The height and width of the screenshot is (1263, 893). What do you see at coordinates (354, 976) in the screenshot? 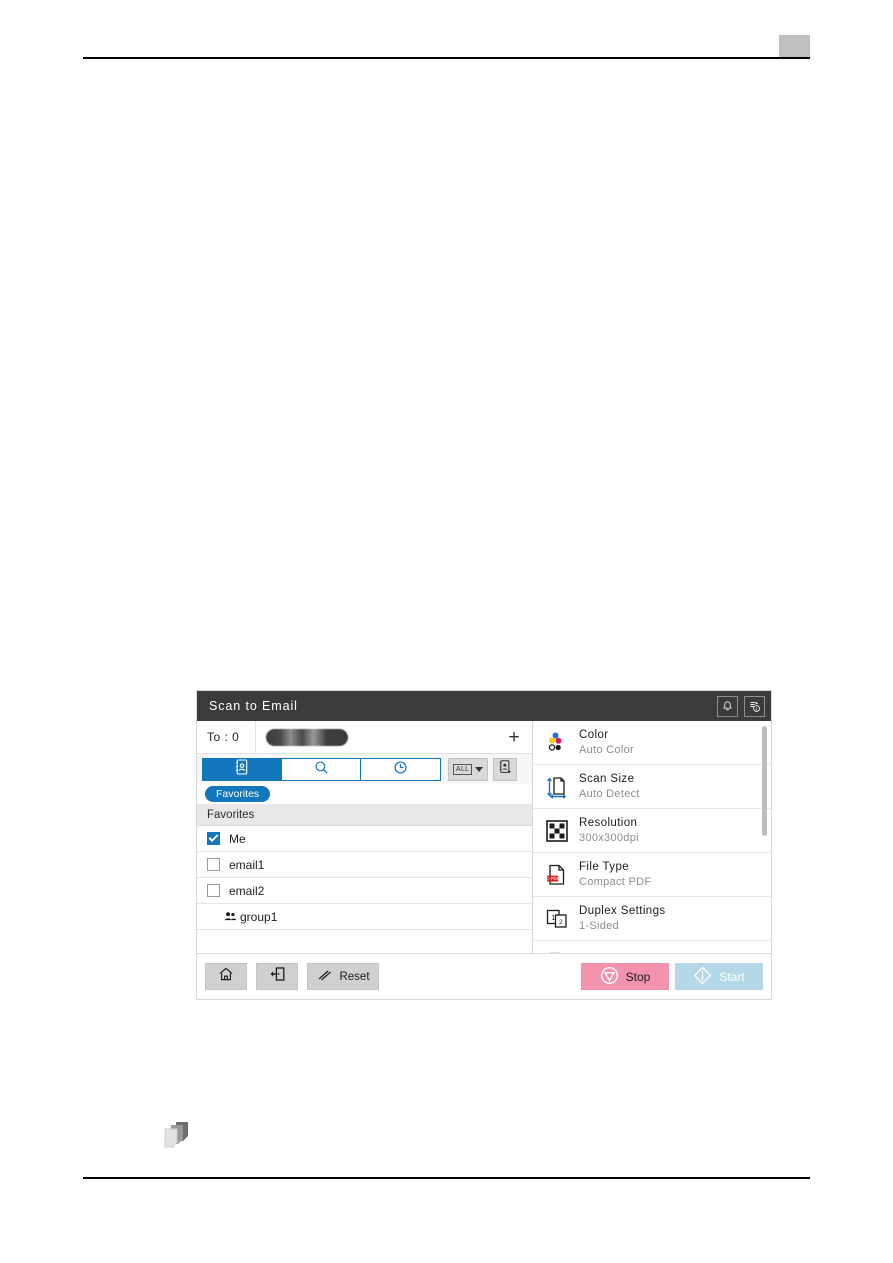
I see `reset-label: Reset` at bounding box center [354, 976].